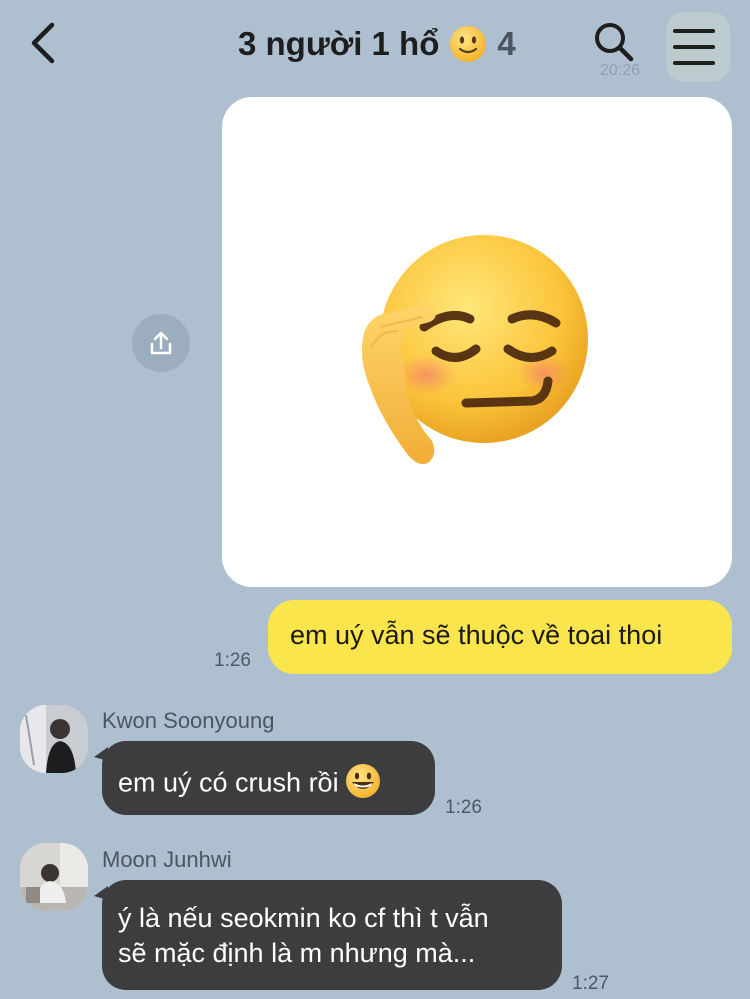  I want to click on chat-title-text: 3 người 1 hổ, so click(339, 43).